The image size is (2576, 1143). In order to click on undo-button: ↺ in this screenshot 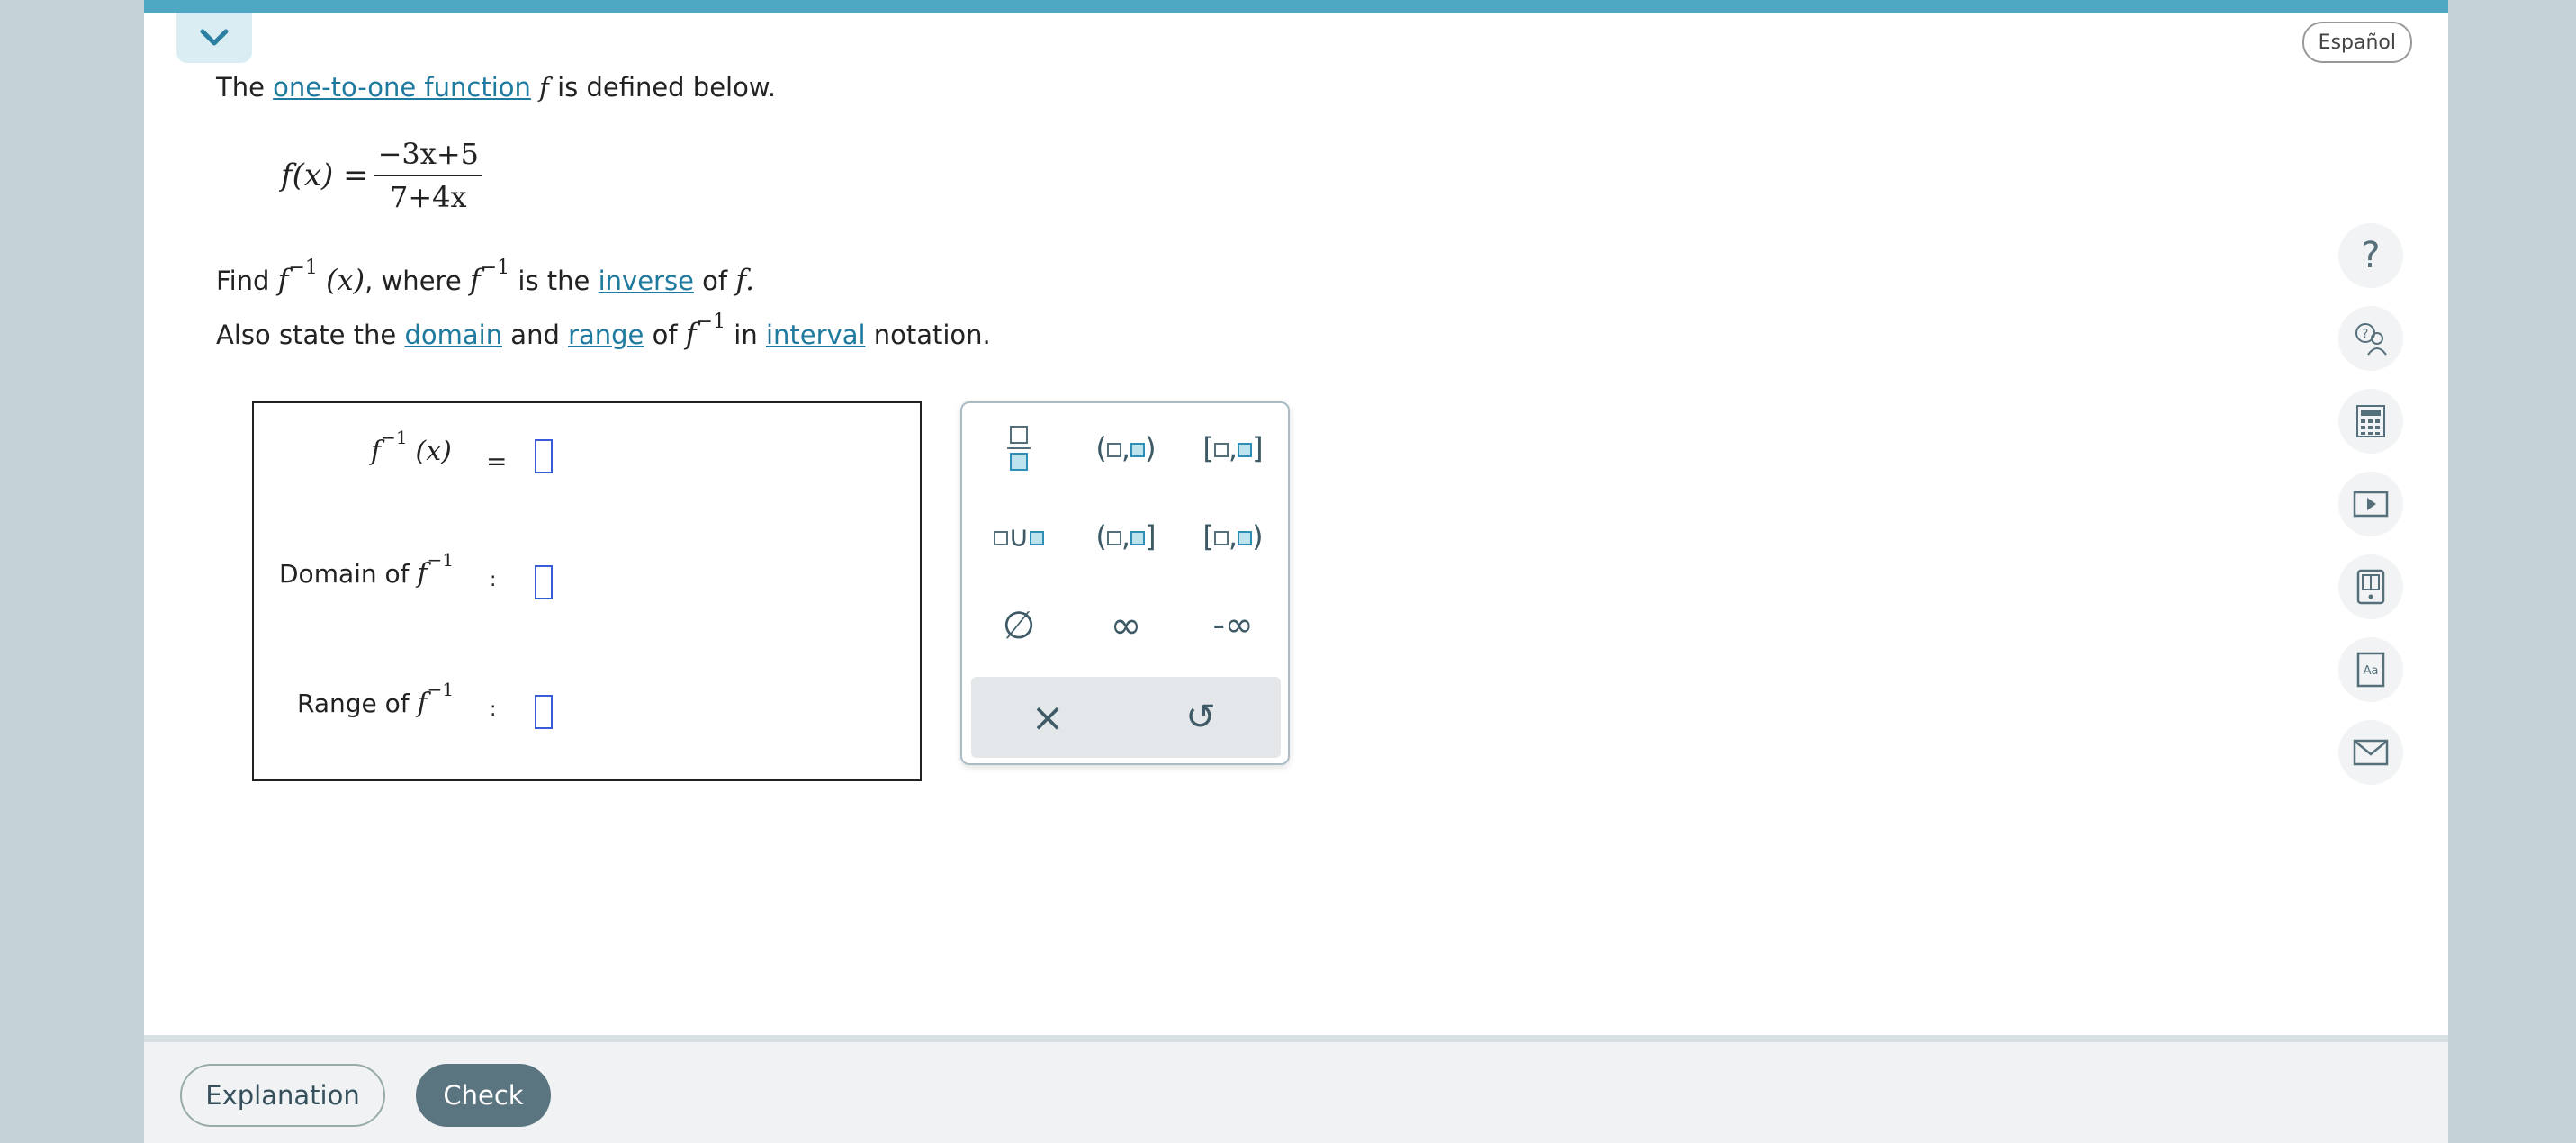, I will do `click(1200, 717)`.